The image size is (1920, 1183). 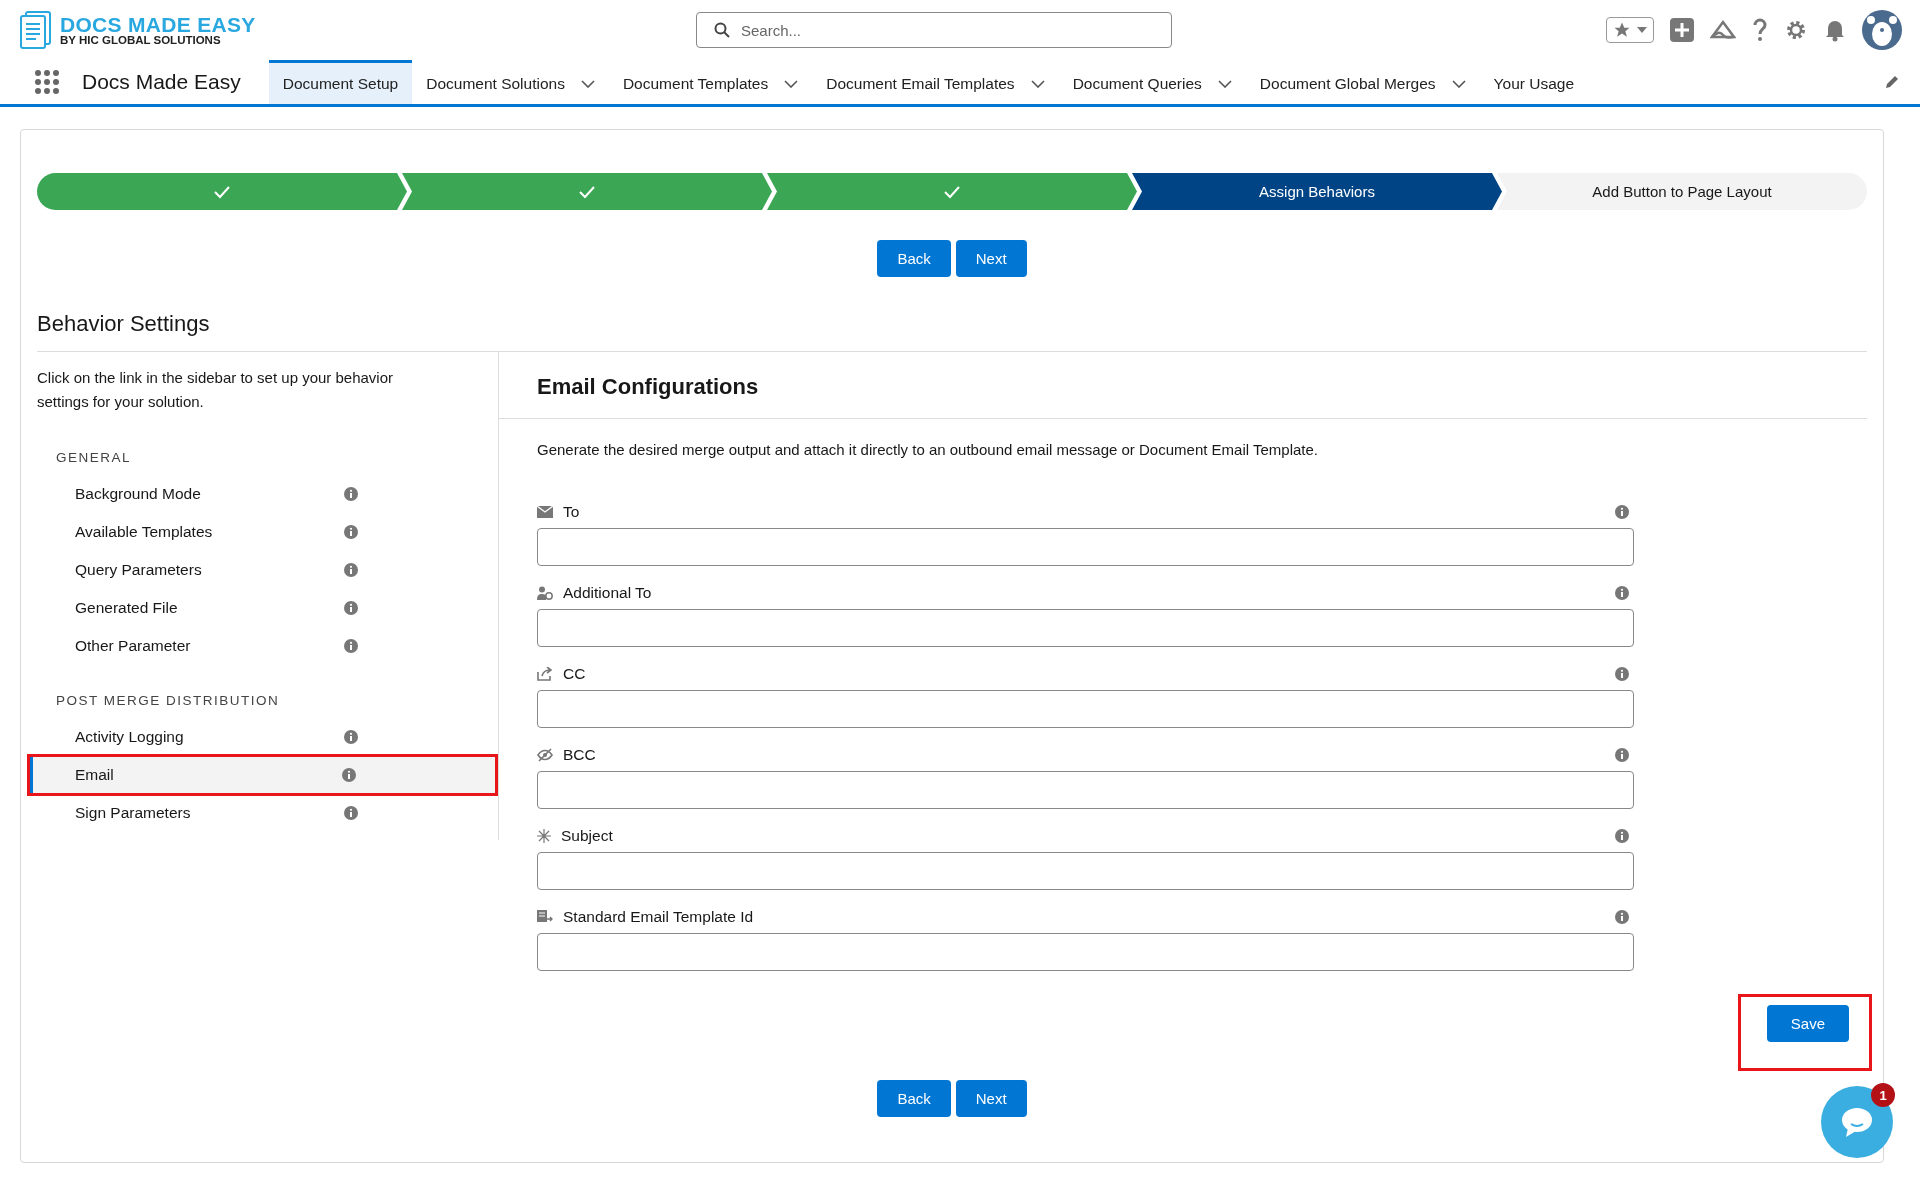 What do you see at coordinates (722, 30) in the screenshot?
I see `search-icon` at bounding box center [722, 30].